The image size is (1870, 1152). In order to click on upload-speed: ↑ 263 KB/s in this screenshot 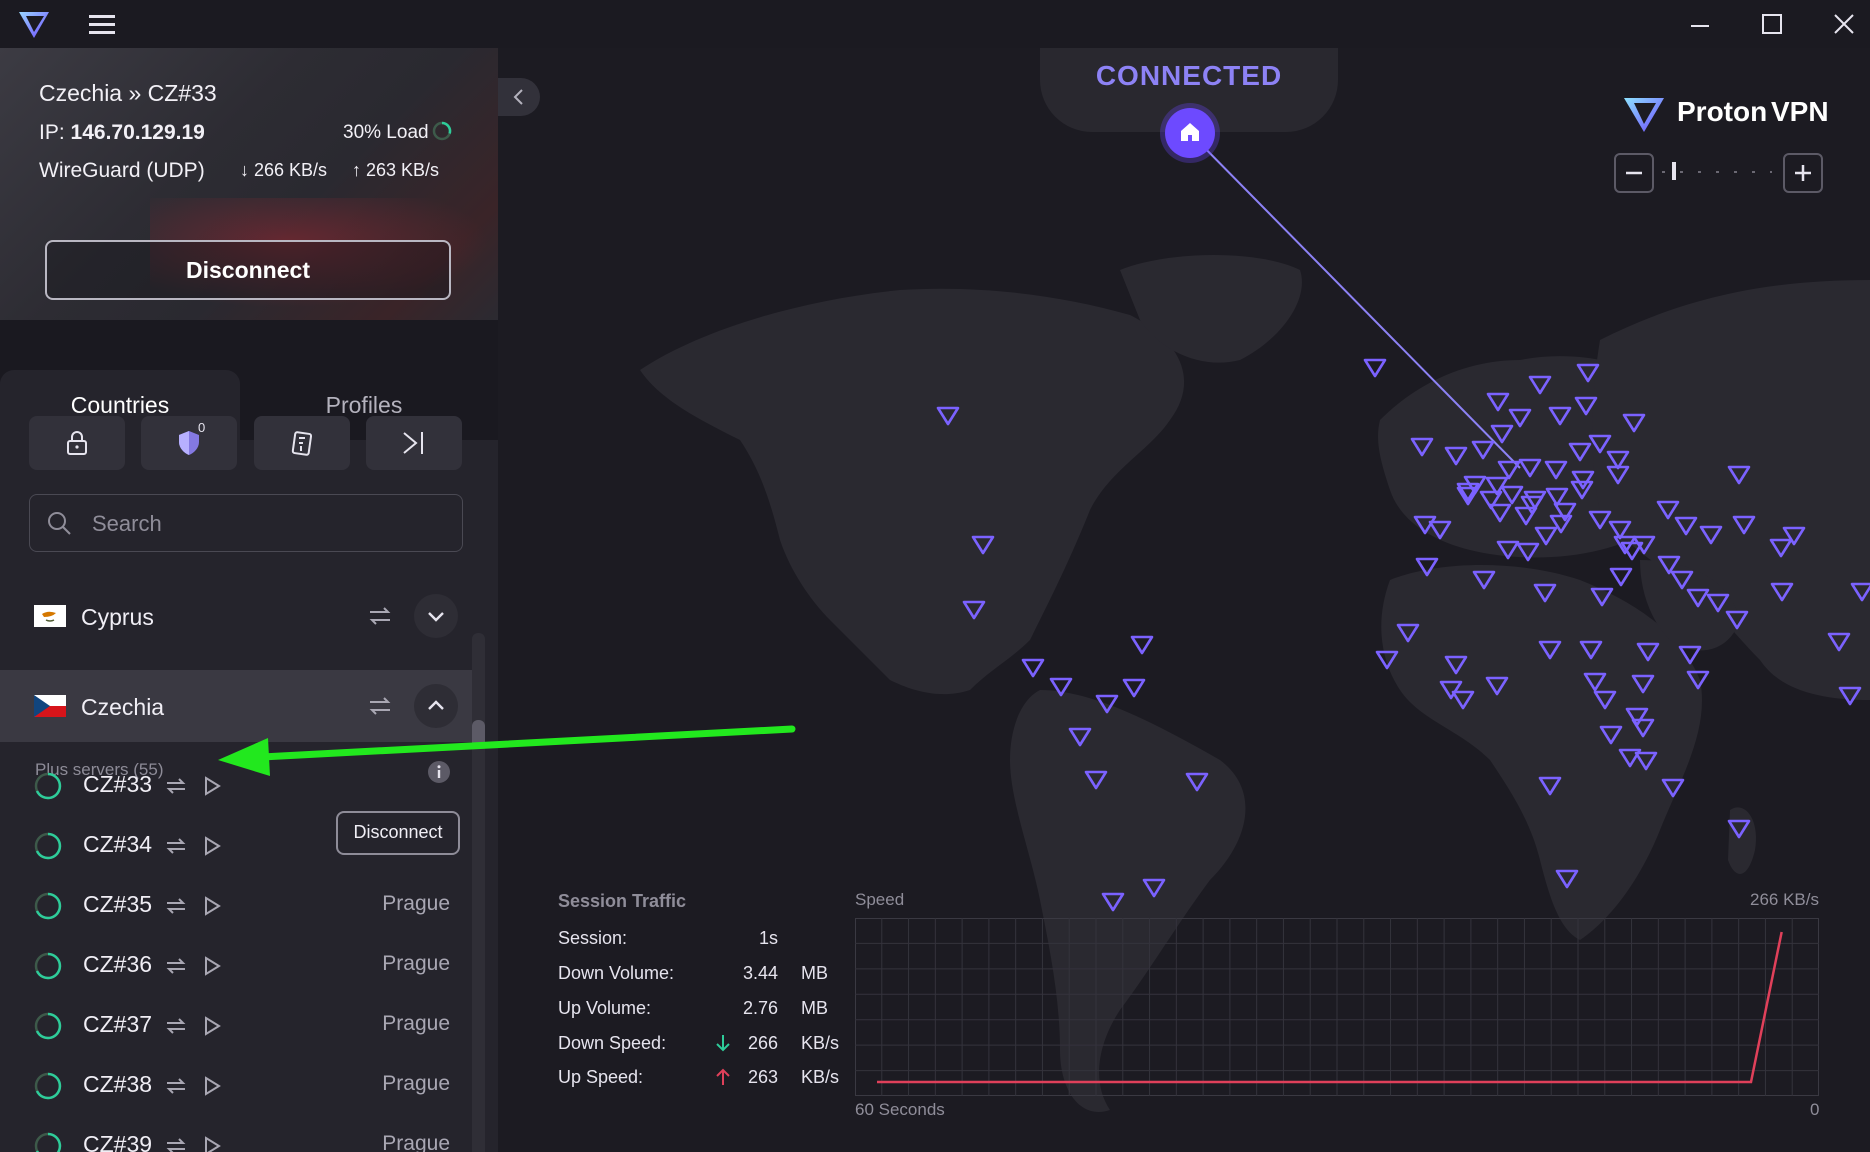, I will do `click(396, 170)`.